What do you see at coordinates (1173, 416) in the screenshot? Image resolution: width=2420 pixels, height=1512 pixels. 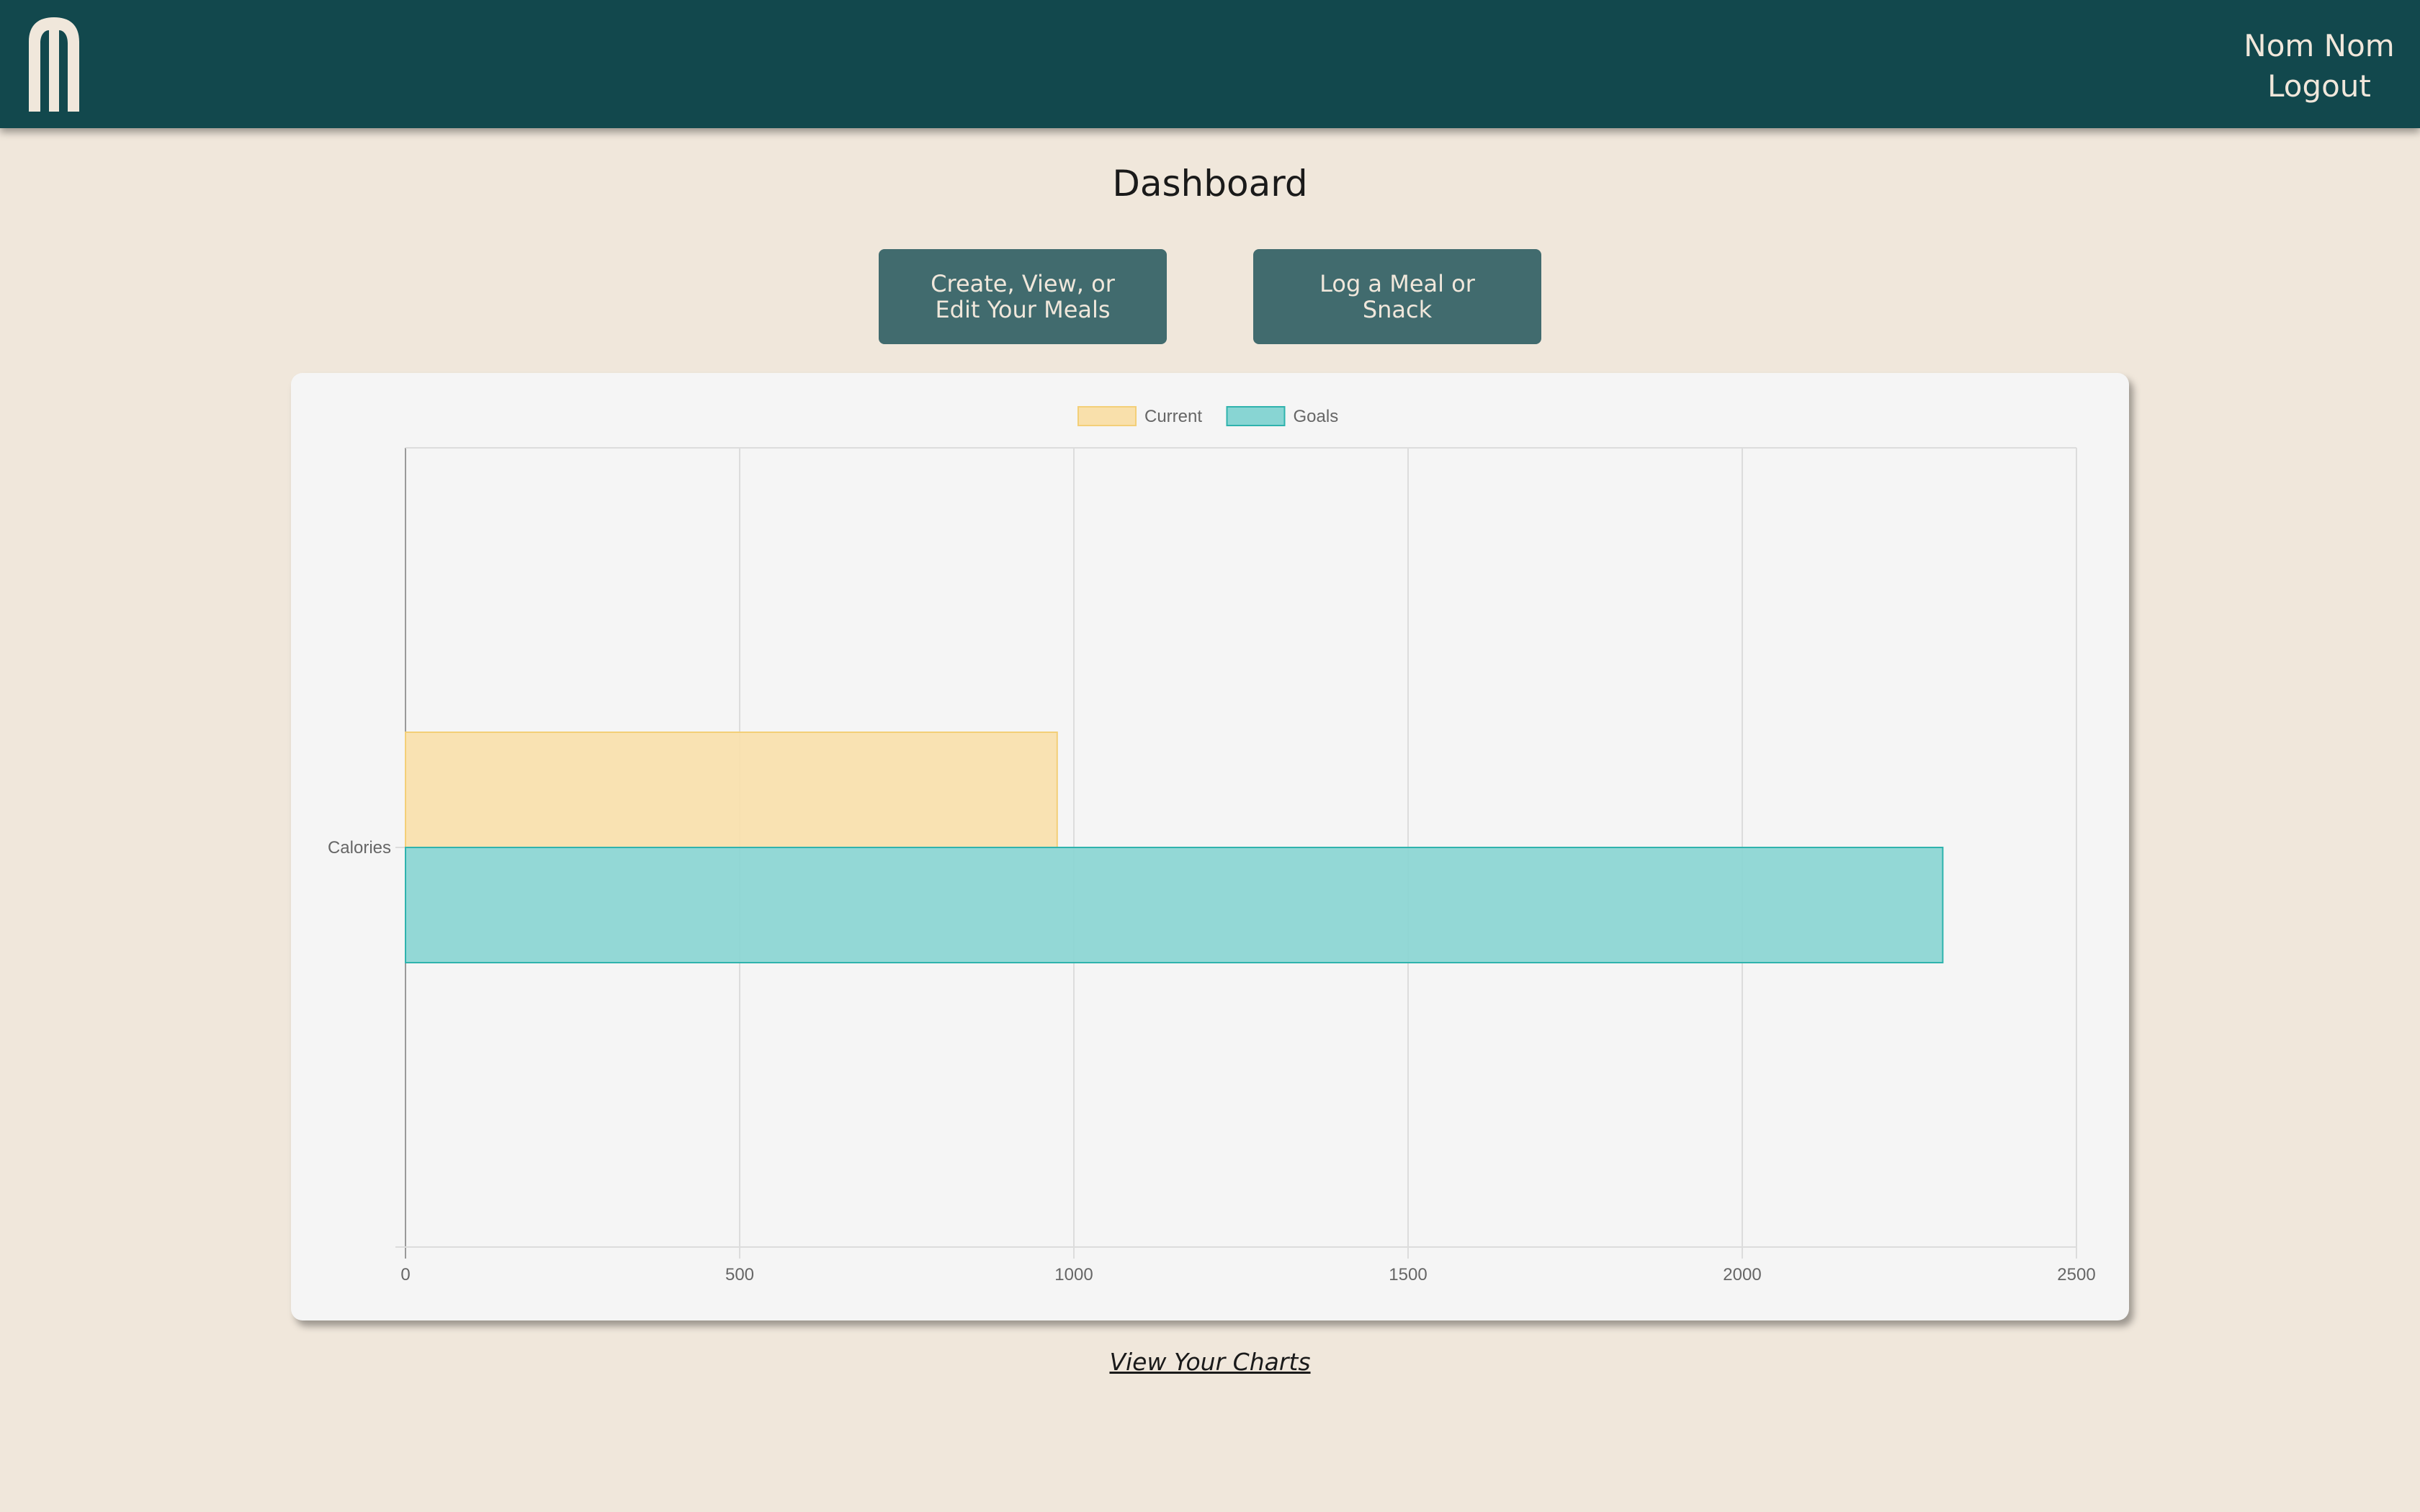 I see `legend-label-current: Current` at bounding box center [1173, 416].